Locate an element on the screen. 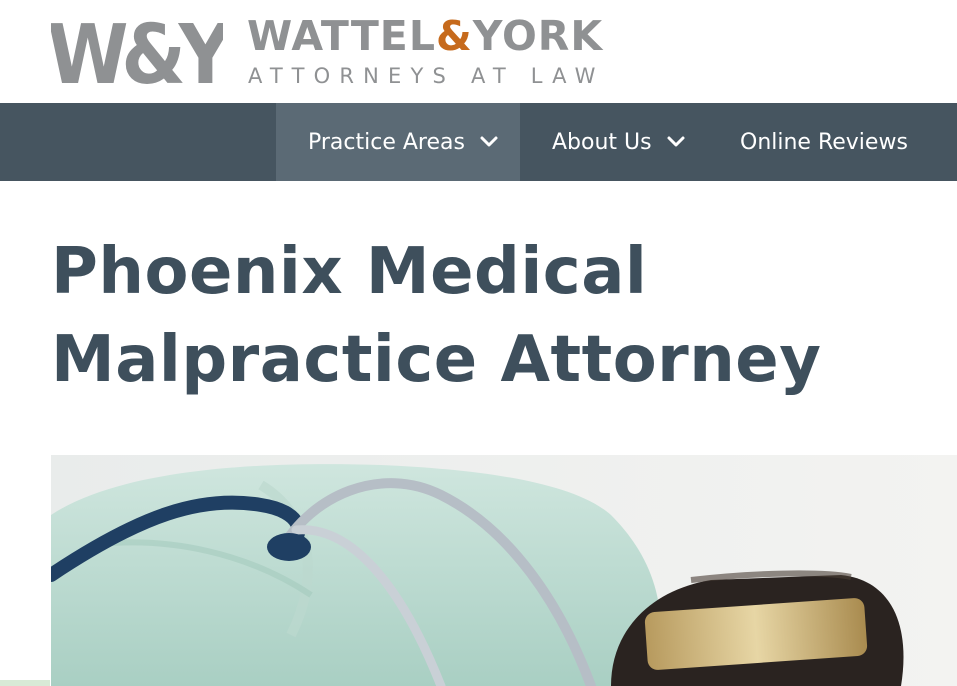  brand-wordmark: WATTEL&YORK ATTORNEYS AT LAW is located at coordinates (447, 52).